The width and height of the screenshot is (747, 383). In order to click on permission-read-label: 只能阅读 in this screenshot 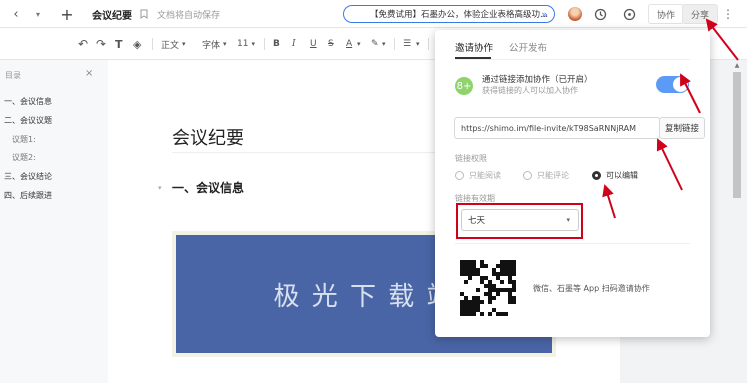, I will do `click(485, 175)`.